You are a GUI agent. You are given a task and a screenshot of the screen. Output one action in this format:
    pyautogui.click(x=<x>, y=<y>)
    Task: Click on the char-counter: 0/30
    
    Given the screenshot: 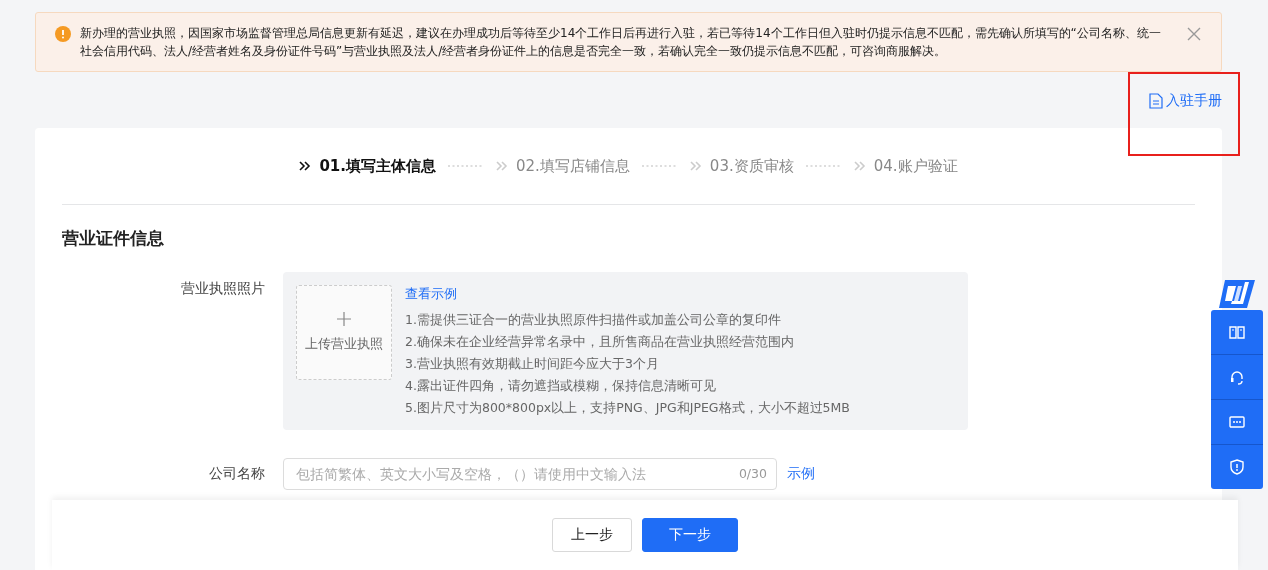 What is the action you would take?
    pyautogui.click(x=752, y=473)
    